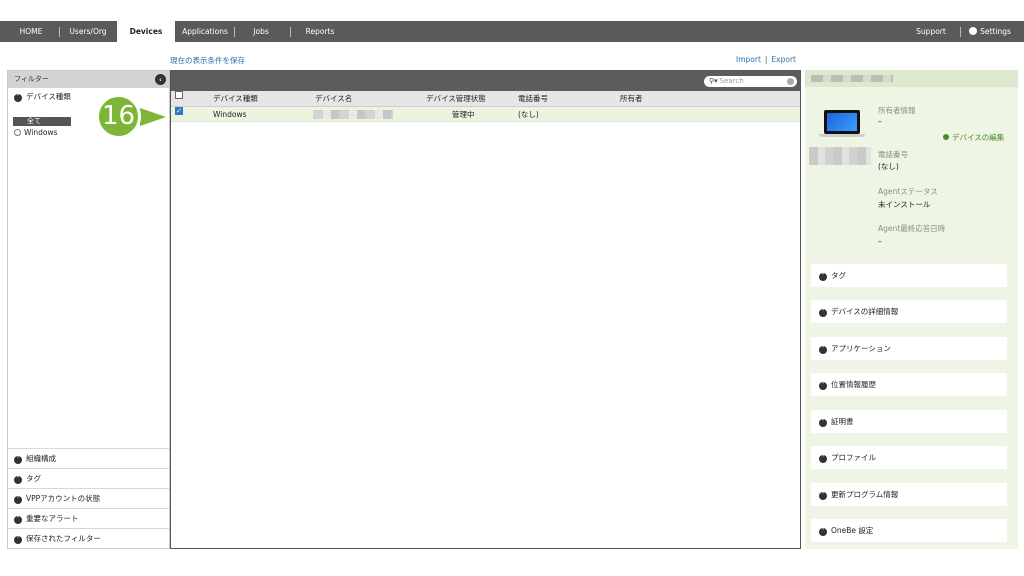 This screenshot has width=1024, height=576. I want to click on device-type-windows-option: Windows, so click(35, 132).